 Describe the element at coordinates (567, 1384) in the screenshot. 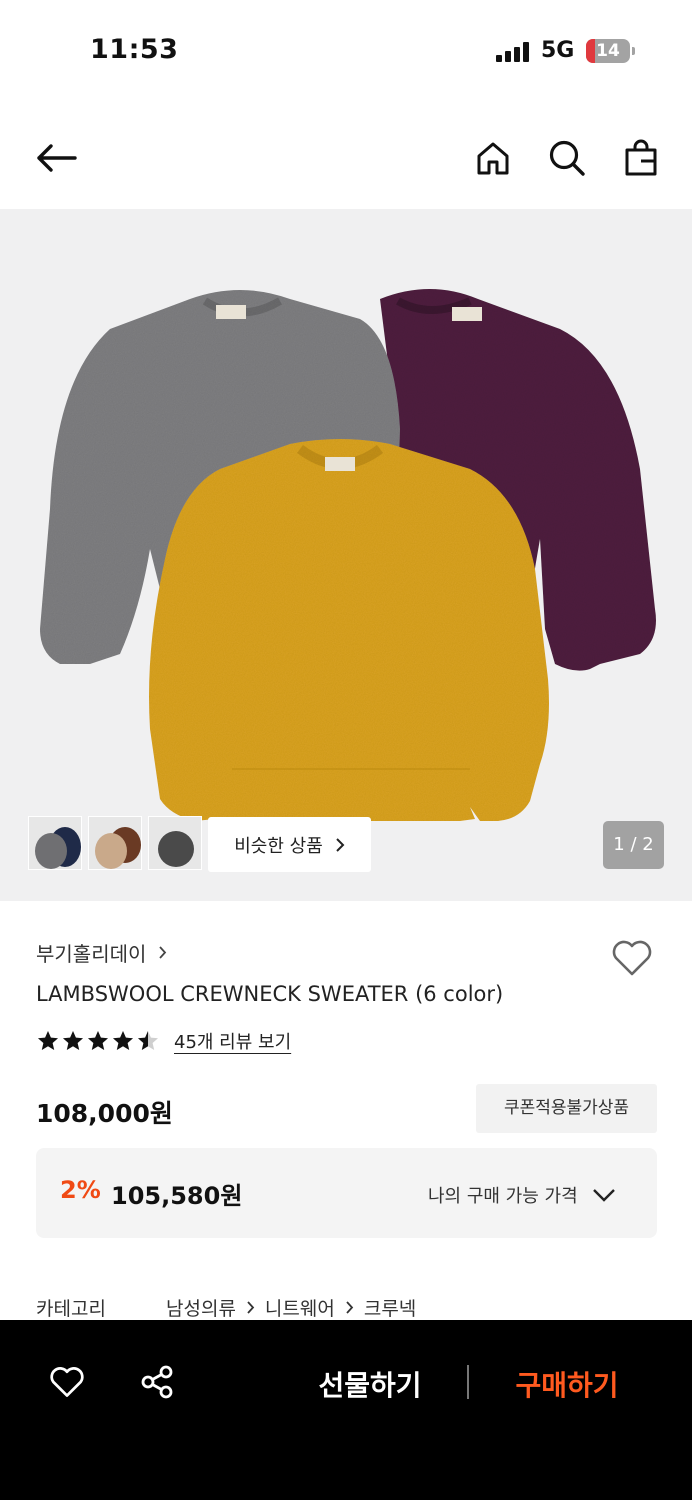

I see `buy-button: 구매하기` at that location.